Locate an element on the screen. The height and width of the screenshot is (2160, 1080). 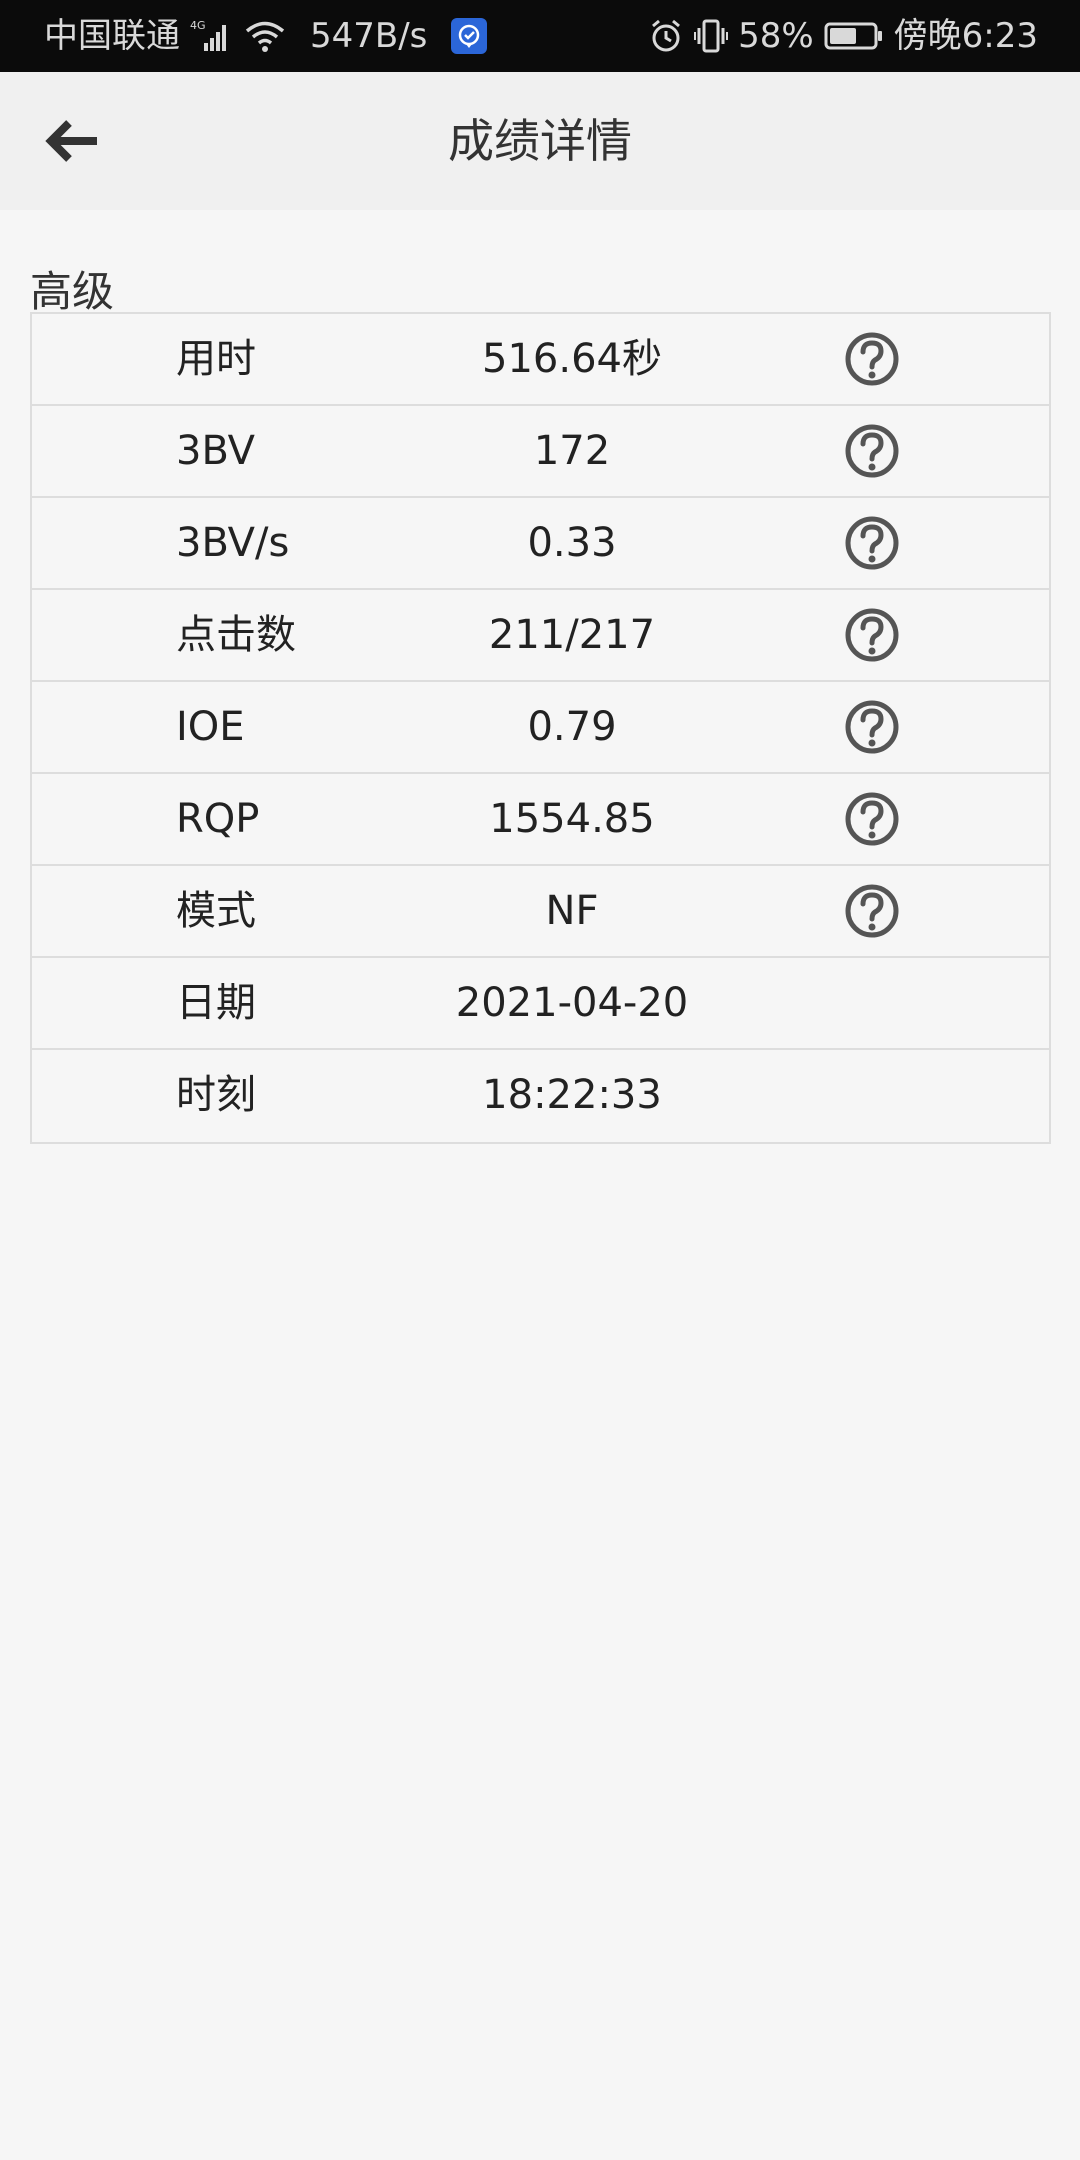
status-left: 中国联通 4G 547B/s is located at coordinates (266, 36).